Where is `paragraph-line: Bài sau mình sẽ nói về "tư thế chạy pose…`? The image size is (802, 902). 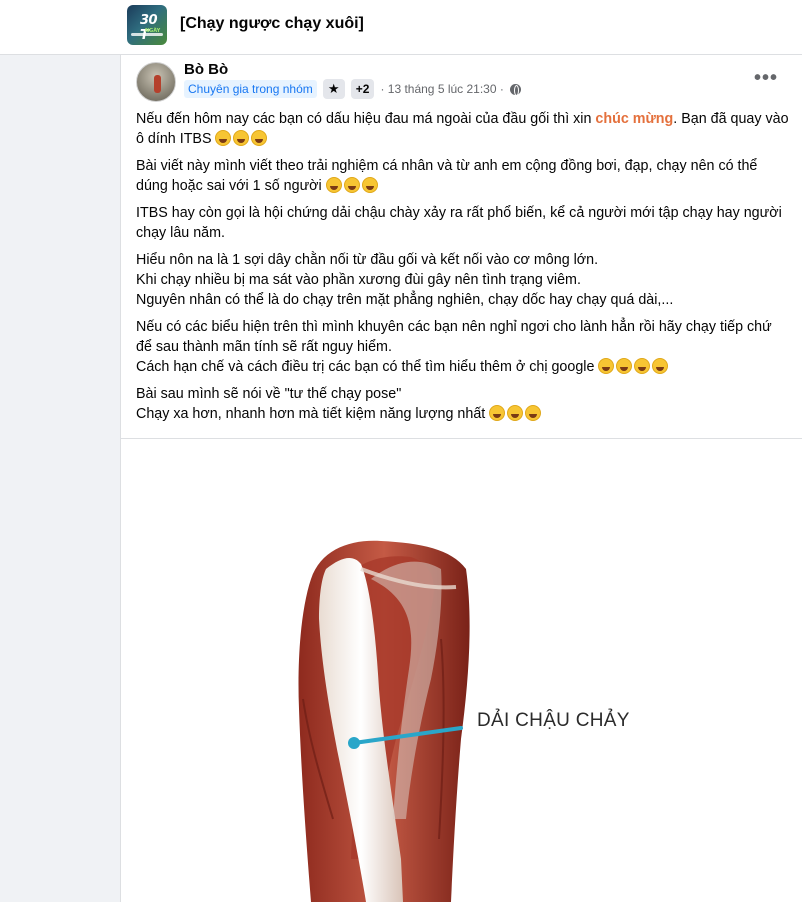
paragraph-line: Bài sau mình sẽ nói về "tư thế chạy pose… is located at coordinates (269, 394).